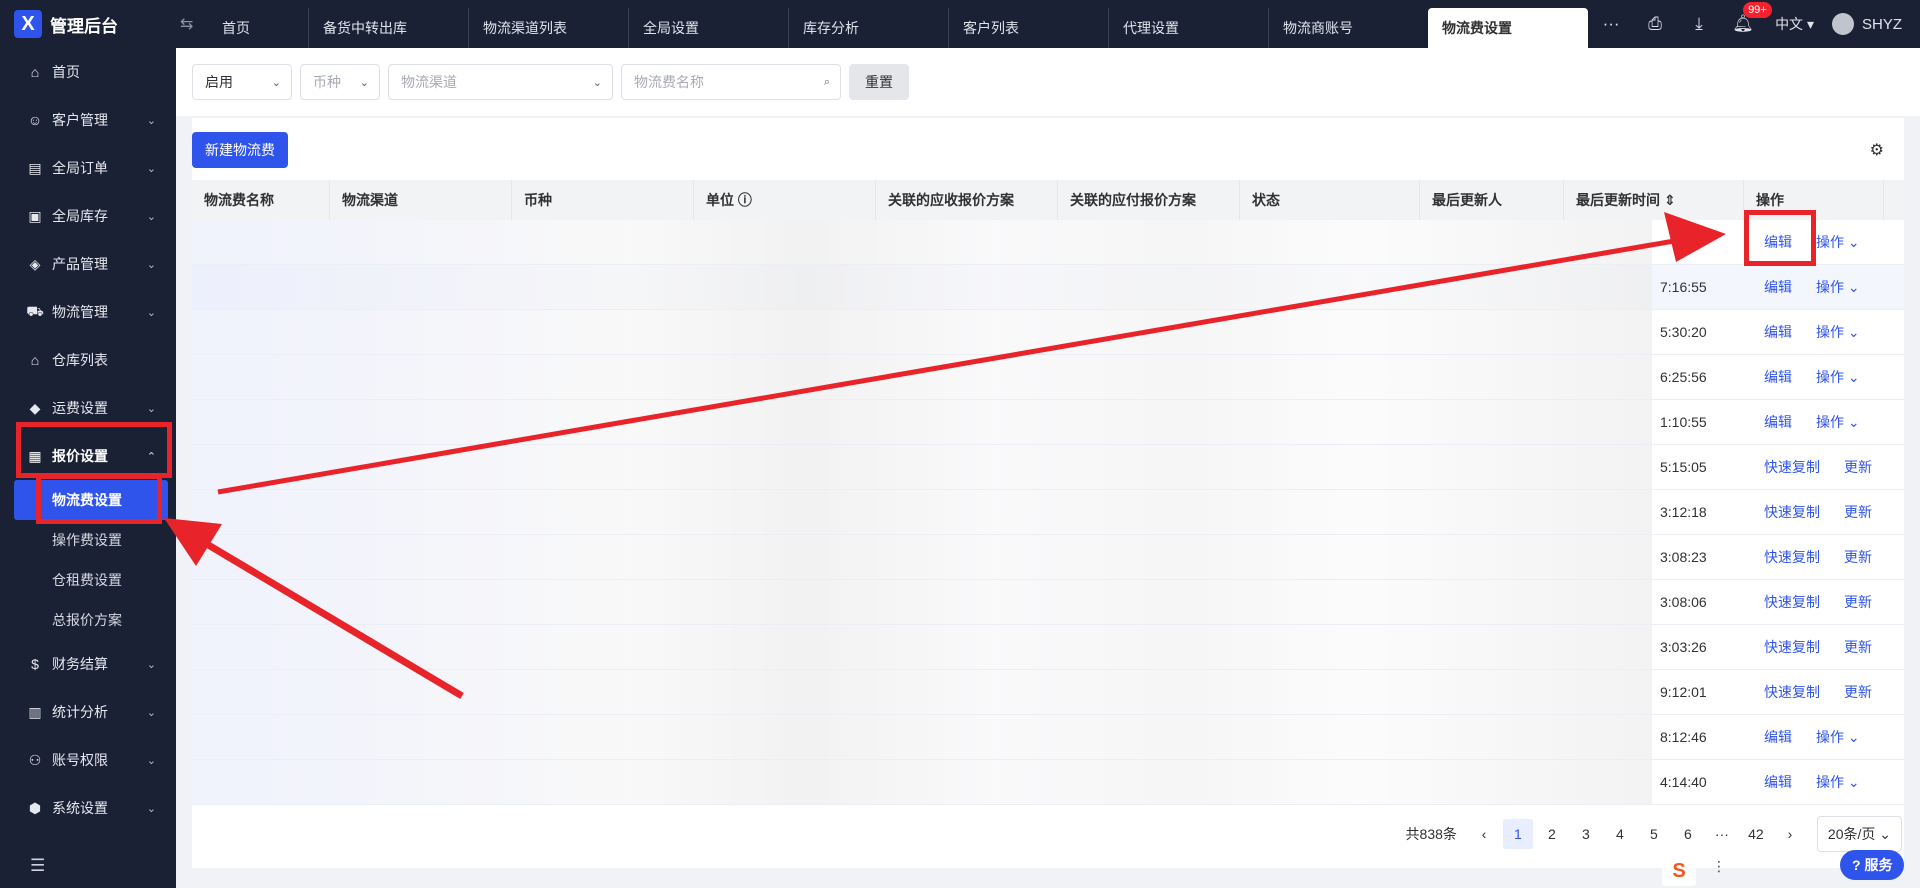 The image size is (1920, 888). What do you see at coordinates (331, 618) in the screenshot?
I see `annotation-arrow-line` at bounding box center [331, 618].